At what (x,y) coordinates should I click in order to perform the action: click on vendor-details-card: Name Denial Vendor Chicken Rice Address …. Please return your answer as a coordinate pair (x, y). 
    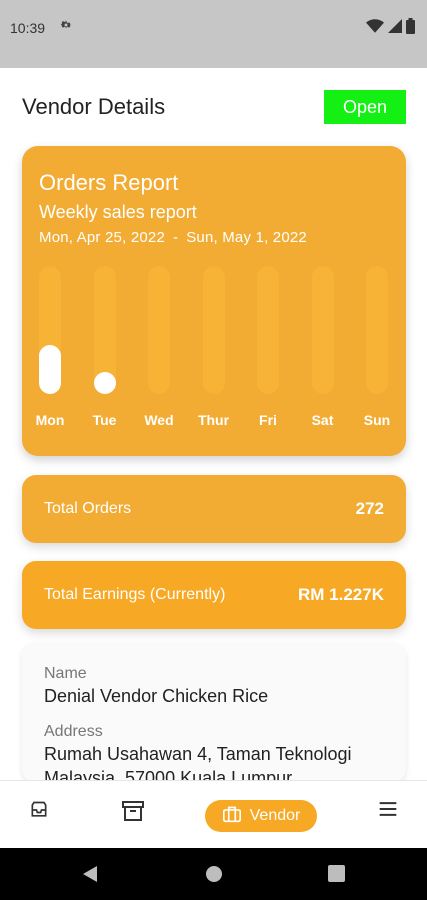
    Looking at the image, I should click on (214, 713).